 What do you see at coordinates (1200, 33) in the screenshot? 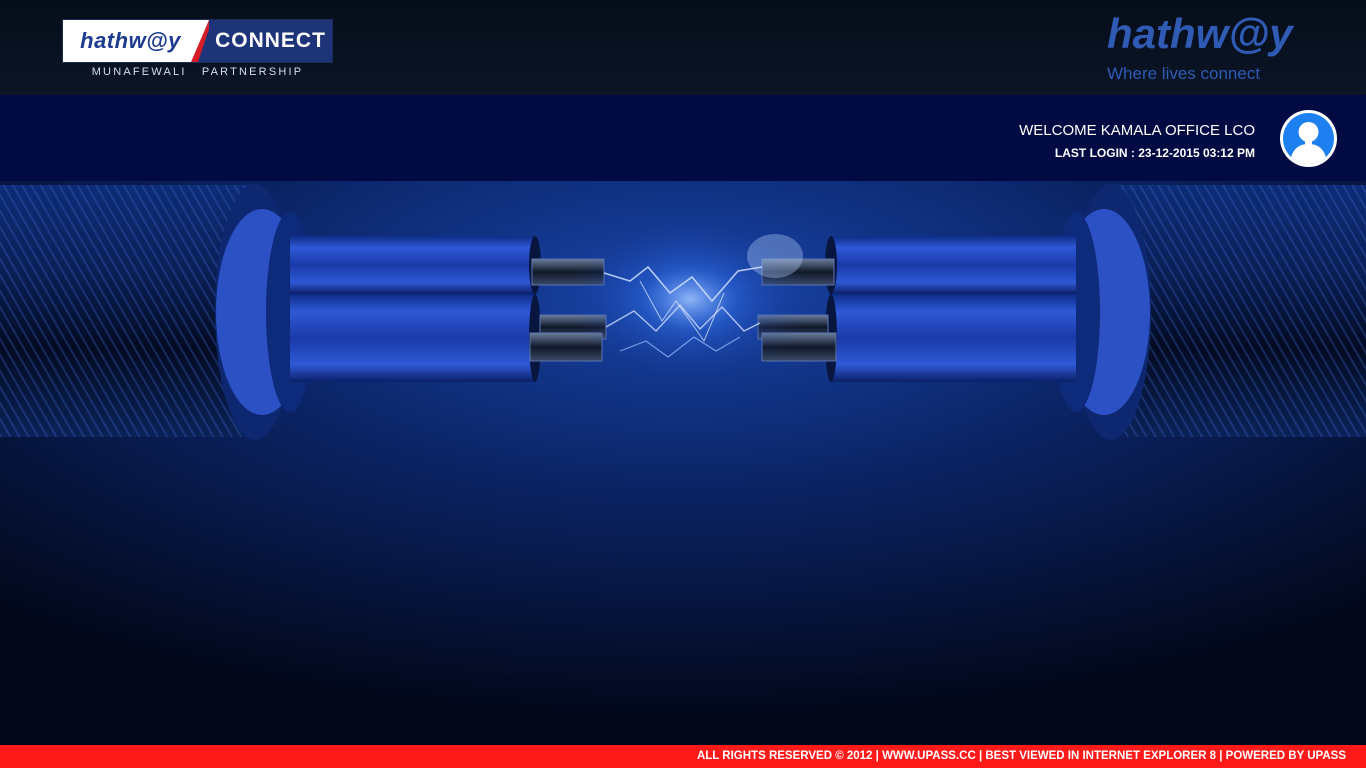
I see `hathway-brand-logo: hathw@y` at bounding box center [1200, 33].